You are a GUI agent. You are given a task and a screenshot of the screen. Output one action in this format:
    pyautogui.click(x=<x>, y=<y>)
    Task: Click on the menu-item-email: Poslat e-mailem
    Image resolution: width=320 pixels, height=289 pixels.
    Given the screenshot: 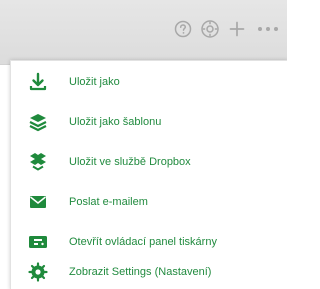 What is the action you would take?
    pyautogui.click(x=149, y=202)
    